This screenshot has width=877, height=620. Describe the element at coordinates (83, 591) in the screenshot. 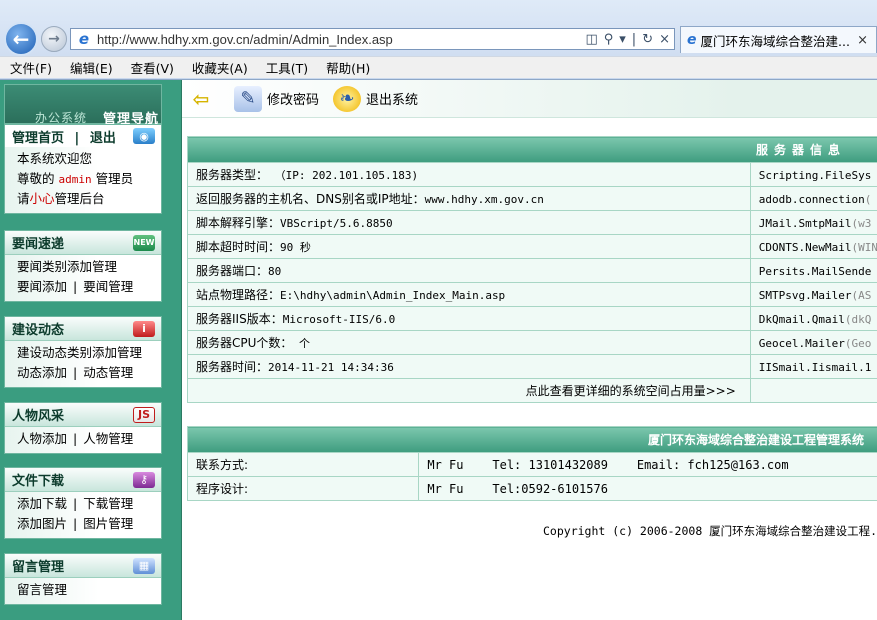

I see `section-body: 留言管理` at that location.